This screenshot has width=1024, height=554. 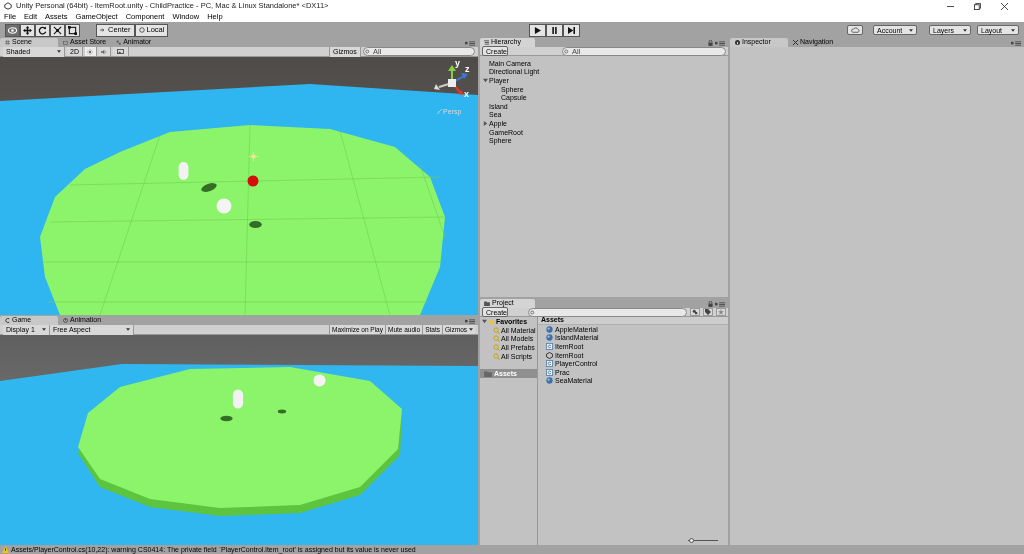 I want to click on list-icon, so click(x=486, y=42).